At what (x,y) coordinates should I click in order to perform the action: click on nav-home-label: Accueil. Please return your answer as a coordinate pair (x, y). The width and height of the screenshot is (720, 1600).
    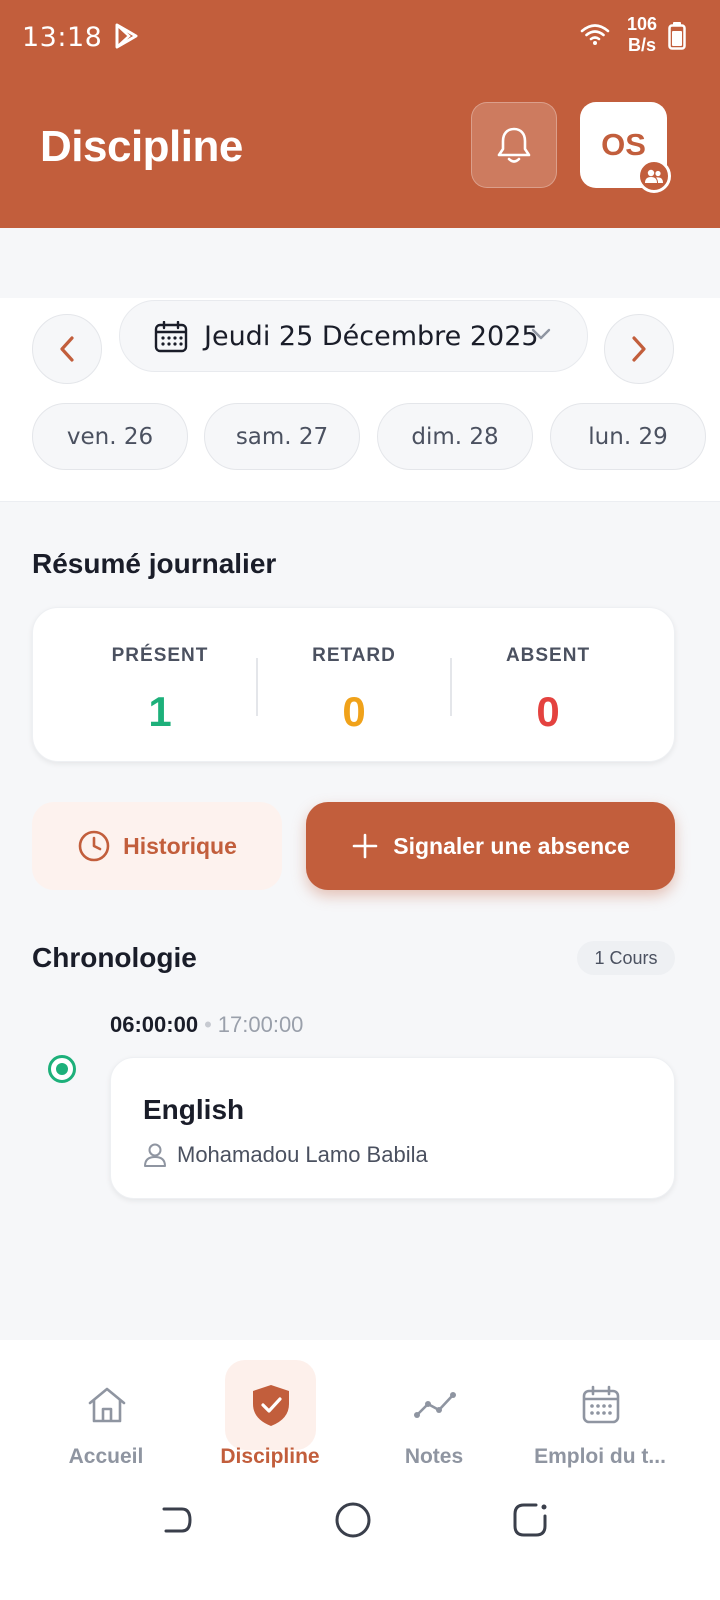
    Looking at the image, I should click on (106, 1456).